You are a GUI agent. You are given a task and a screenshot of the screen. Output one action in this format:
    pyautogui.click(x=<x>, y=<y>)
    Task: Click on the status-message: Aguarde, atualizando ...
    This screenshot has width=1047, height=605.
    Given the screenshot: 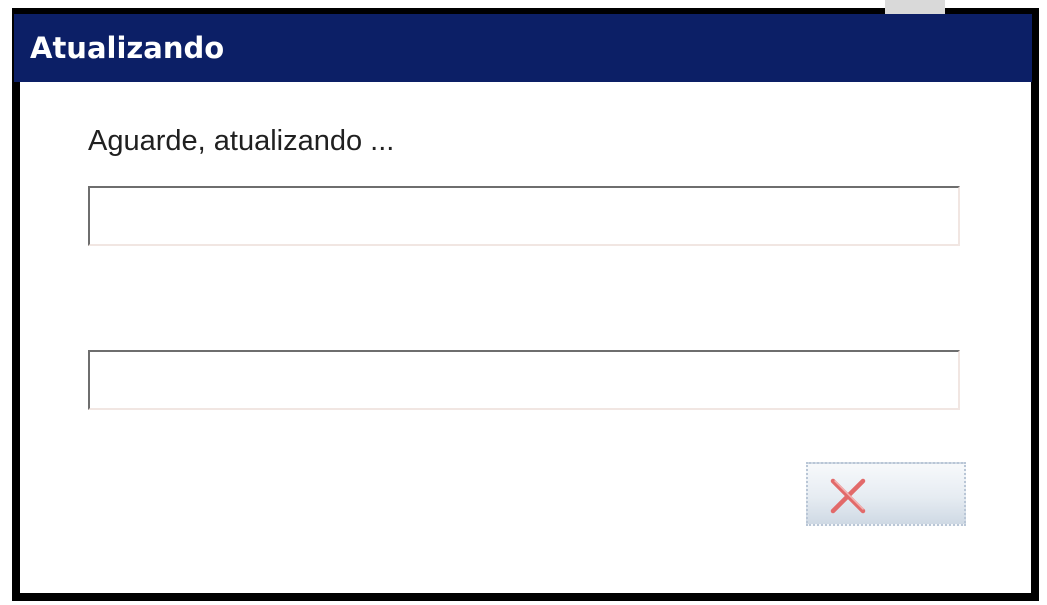 What is the action you would take?
    pyautogui.click(x=241, y=141)
    